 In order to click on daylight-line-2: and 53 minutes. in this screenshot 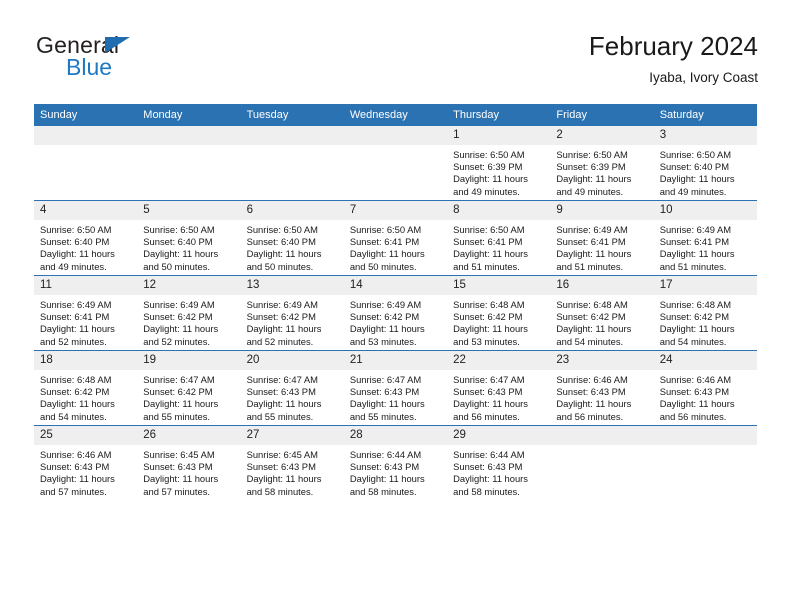, I will do `click(486, 341)`.